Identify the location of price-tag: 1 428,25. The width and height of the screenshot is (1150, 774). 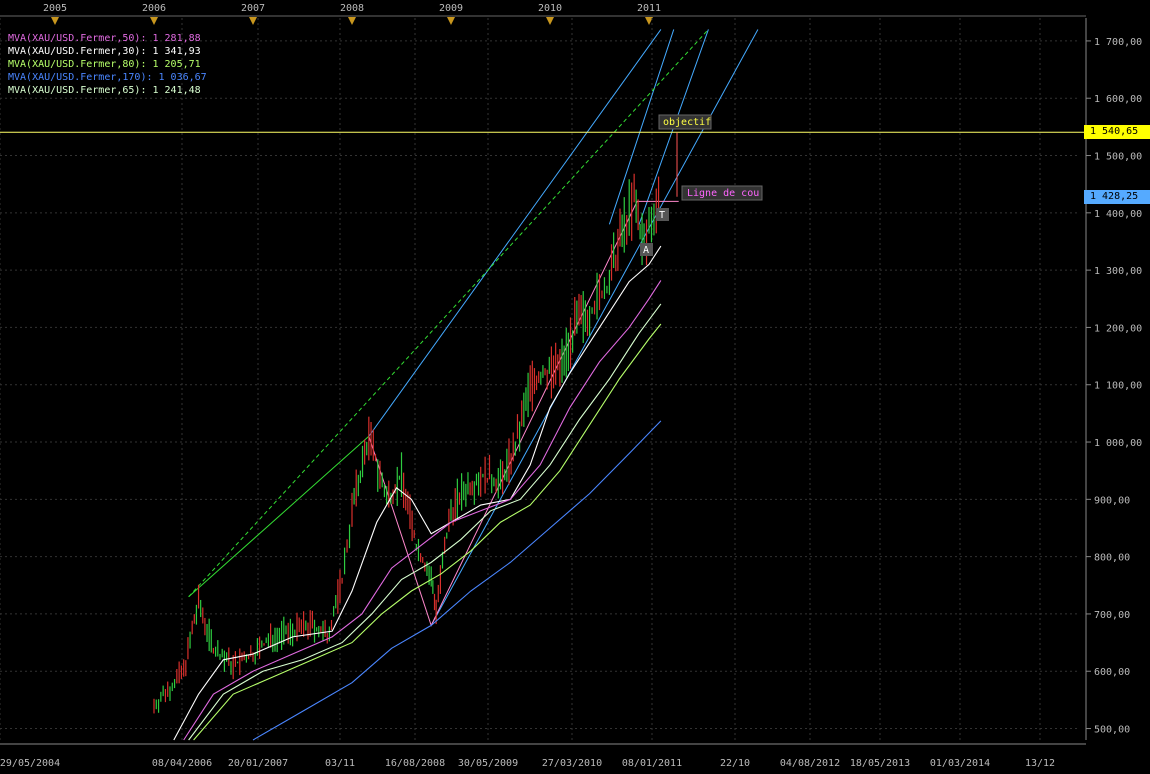
(1117, 196).